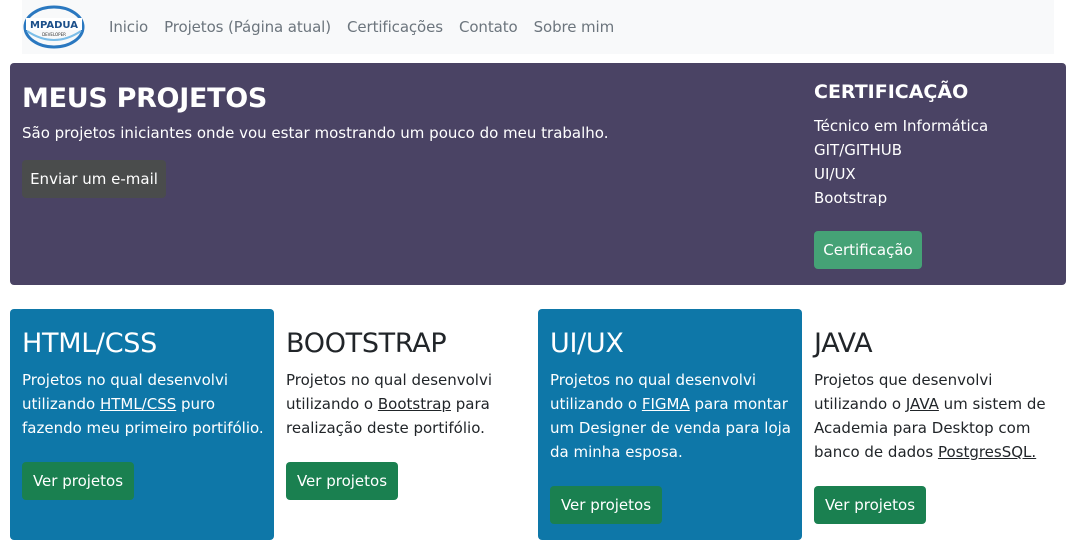  Describe the element at coordinates (395, 27) in the screenshot. I see `nav-link-certificacoes: Certificações` at that location.